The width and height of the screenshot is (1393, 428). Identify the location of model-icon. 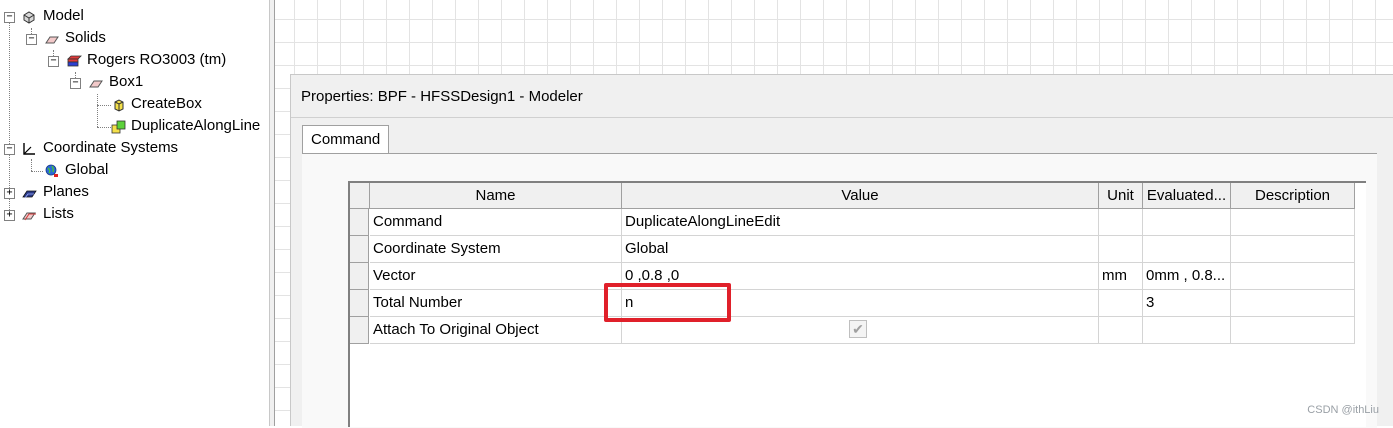
(29, 17).